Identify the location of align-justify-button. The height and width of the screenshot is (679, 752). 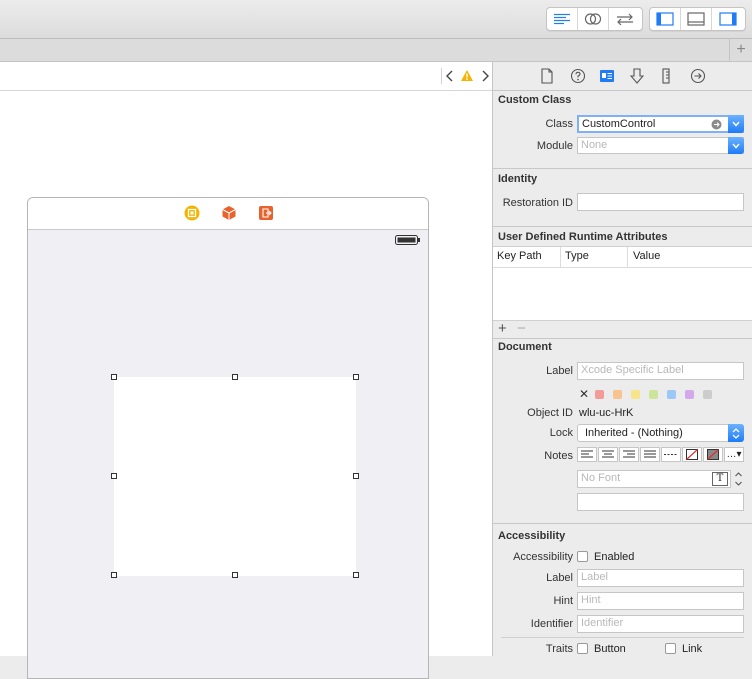
(650, 454).